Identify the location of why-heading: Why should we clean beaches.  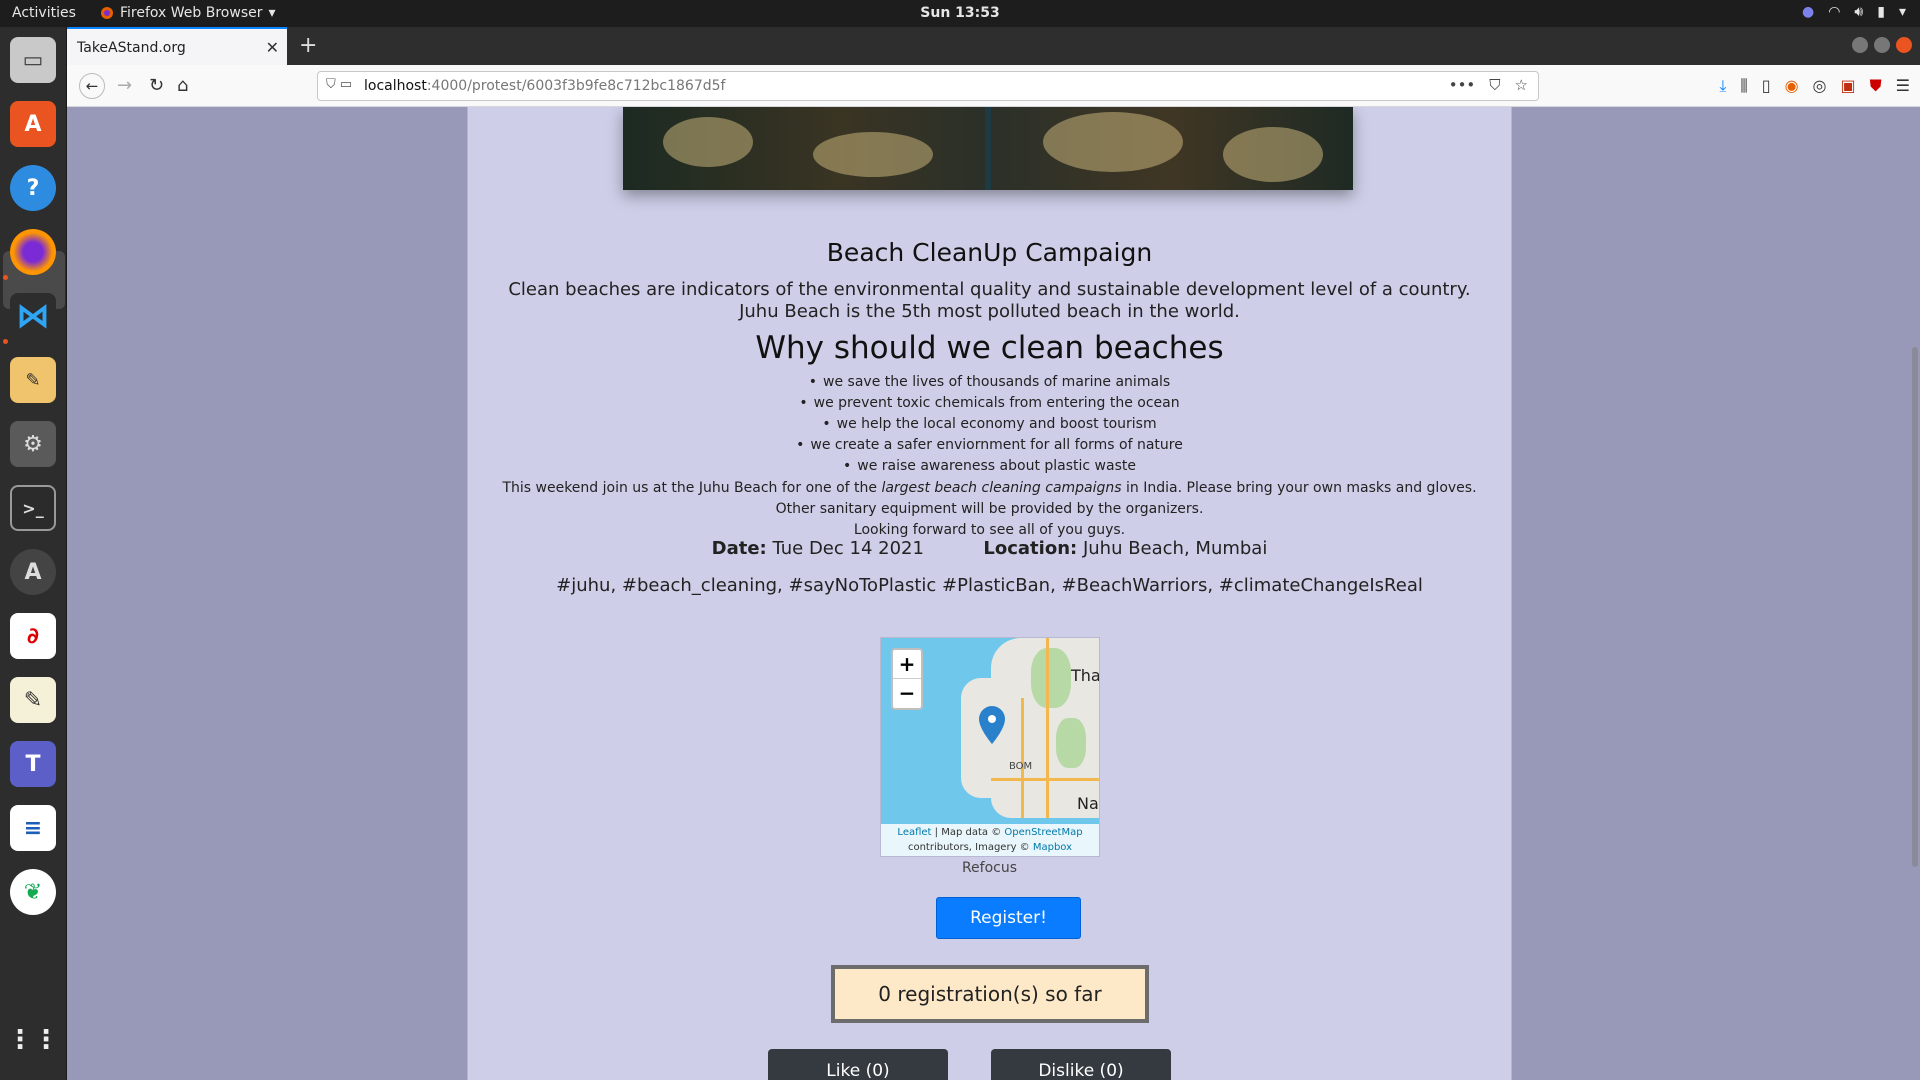
(989, 348).